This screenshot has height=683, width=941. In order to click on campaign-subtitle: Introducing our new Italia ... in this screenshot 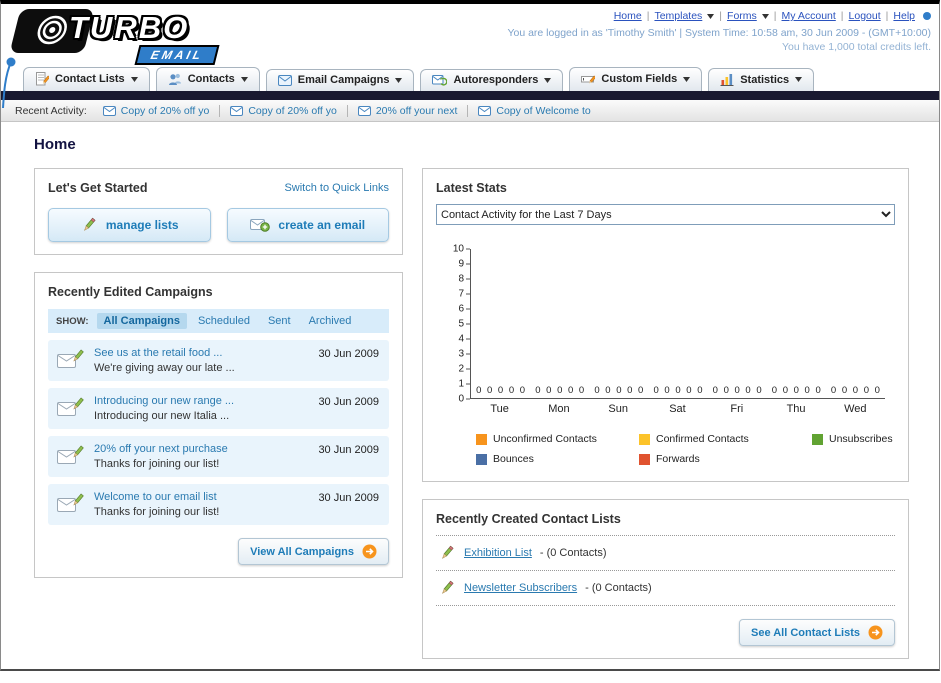, I will do `click(162, 416)`.